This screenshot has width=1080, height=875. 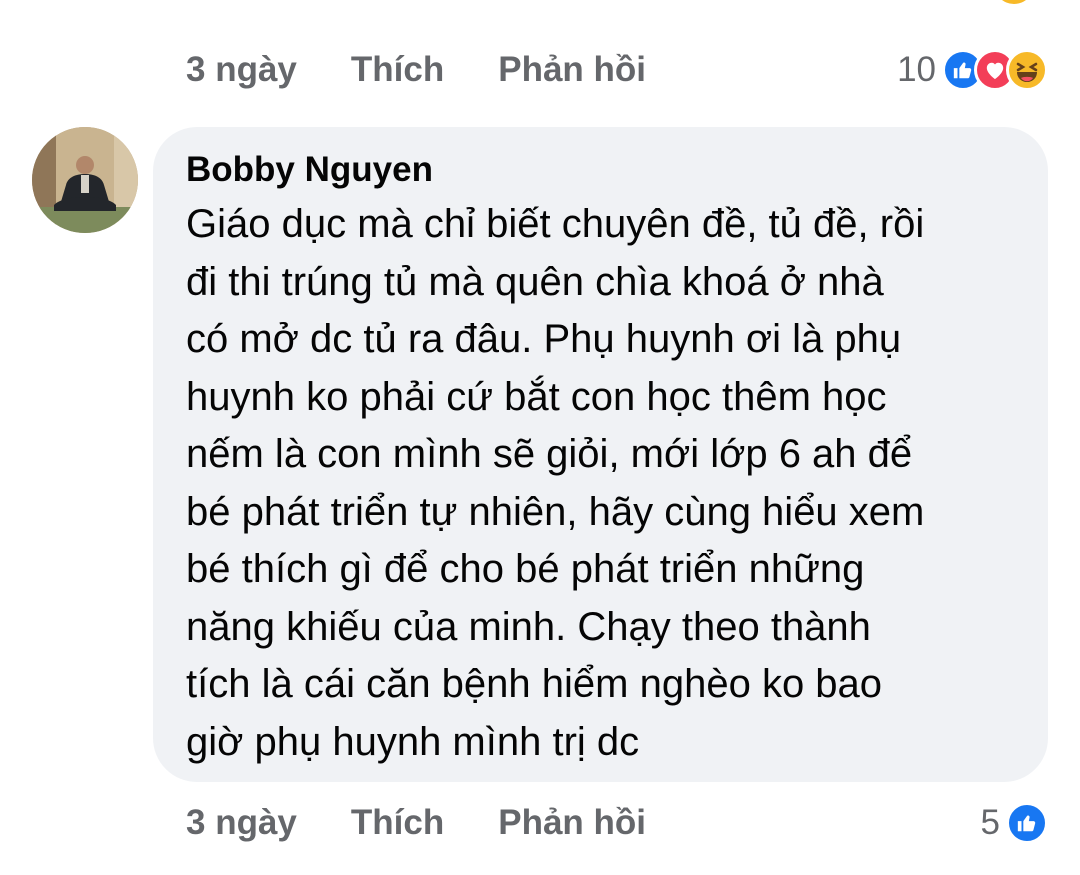 I want to click on comment-author: Bobby Nguyen, so click(x=602, y=170).